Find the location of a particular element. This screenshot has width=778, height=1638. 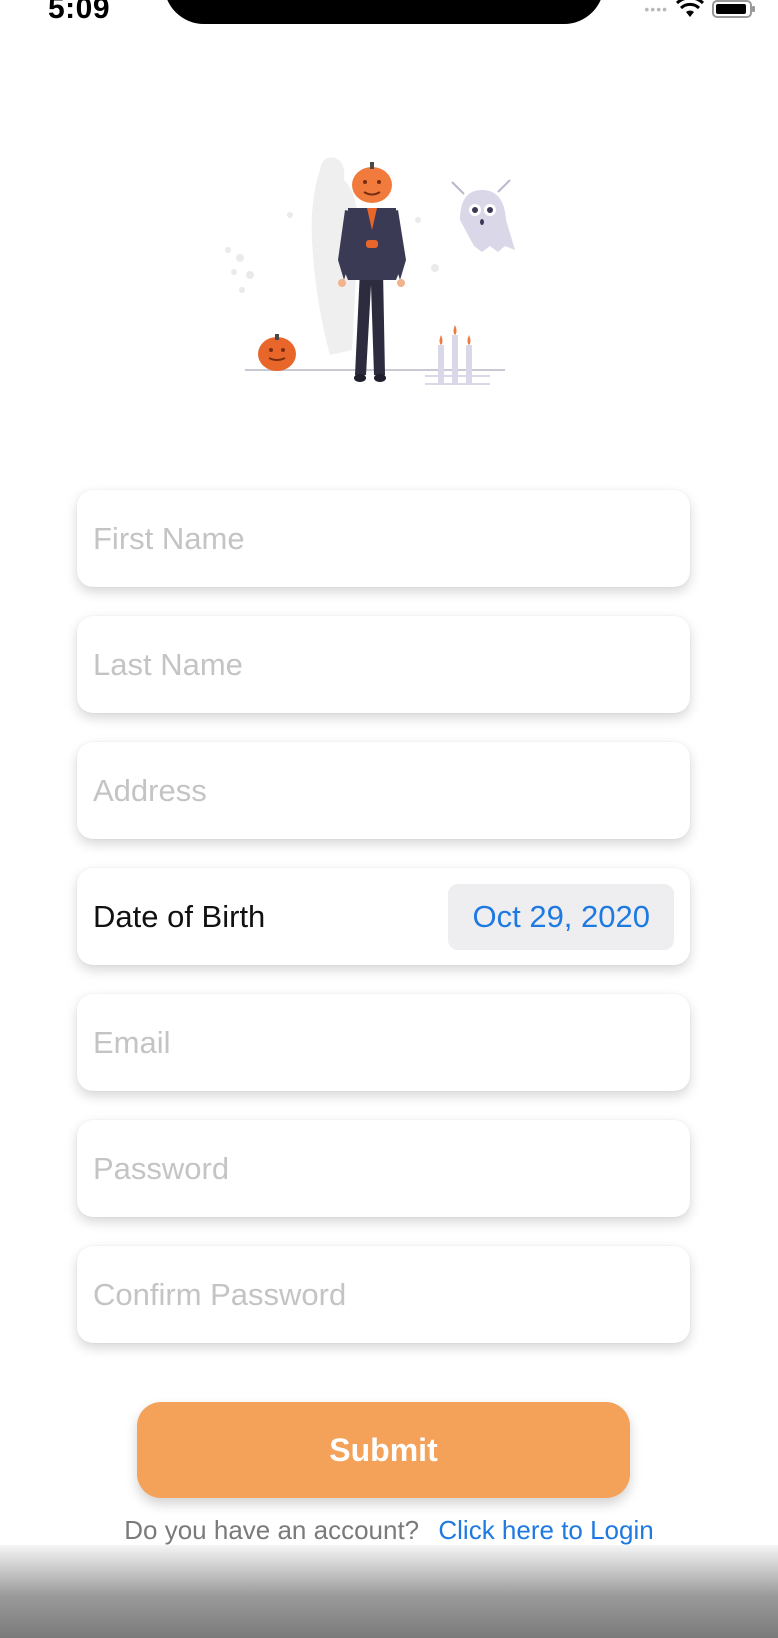

login-link: Click here to Login is located at coordinates (545, 1530).